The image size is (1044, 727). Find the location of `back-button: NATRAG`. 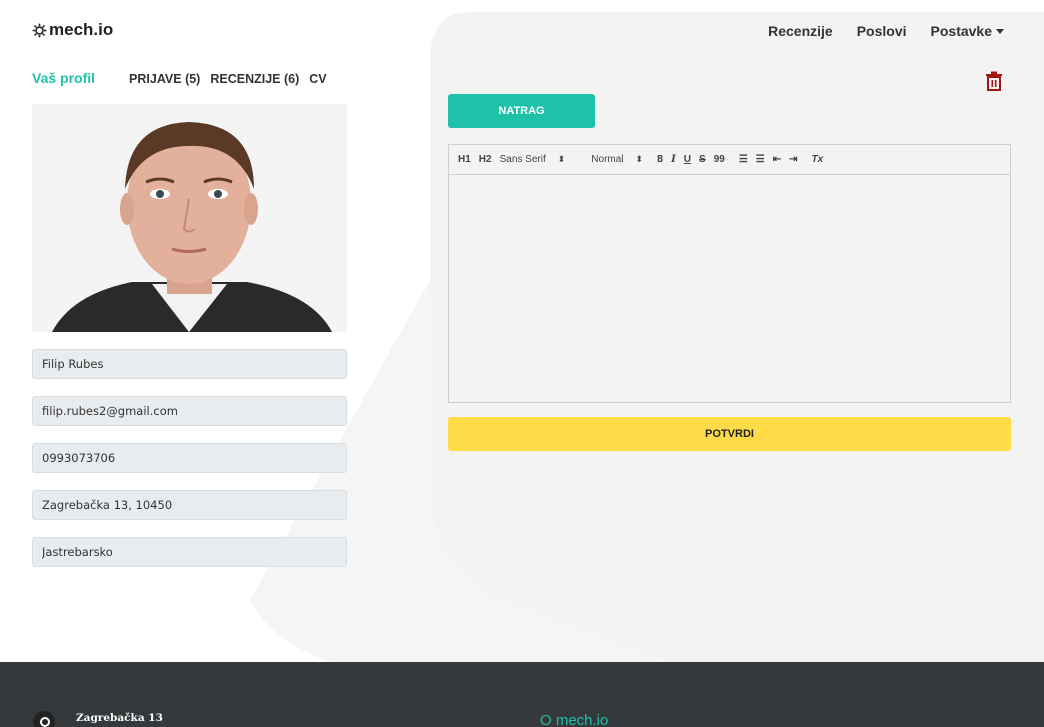

back-button: NATRAG is located at coordinates (521, 111).